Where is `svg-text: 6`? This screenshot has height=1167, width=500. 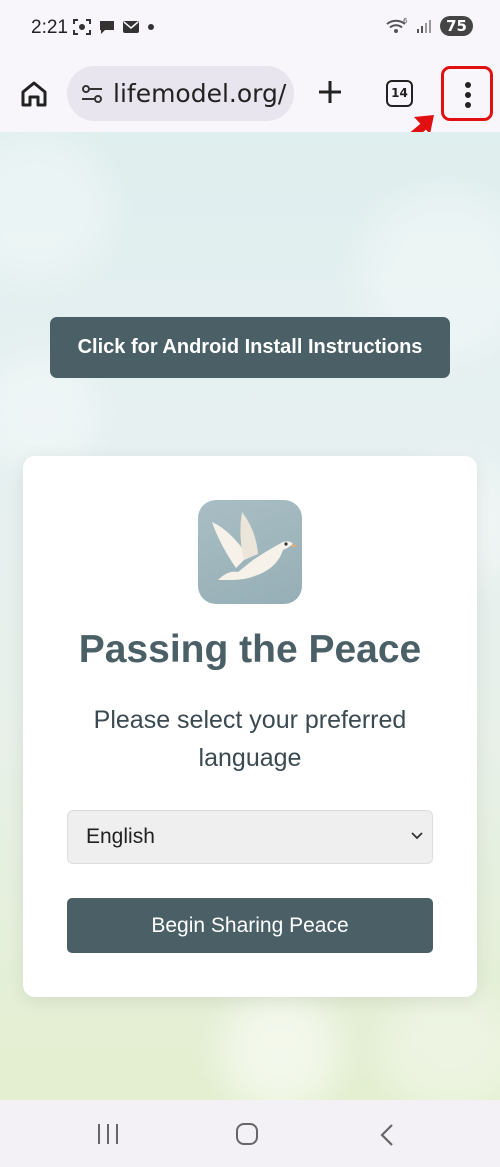
svg-text: 6 is located at coordinates (405, 21).